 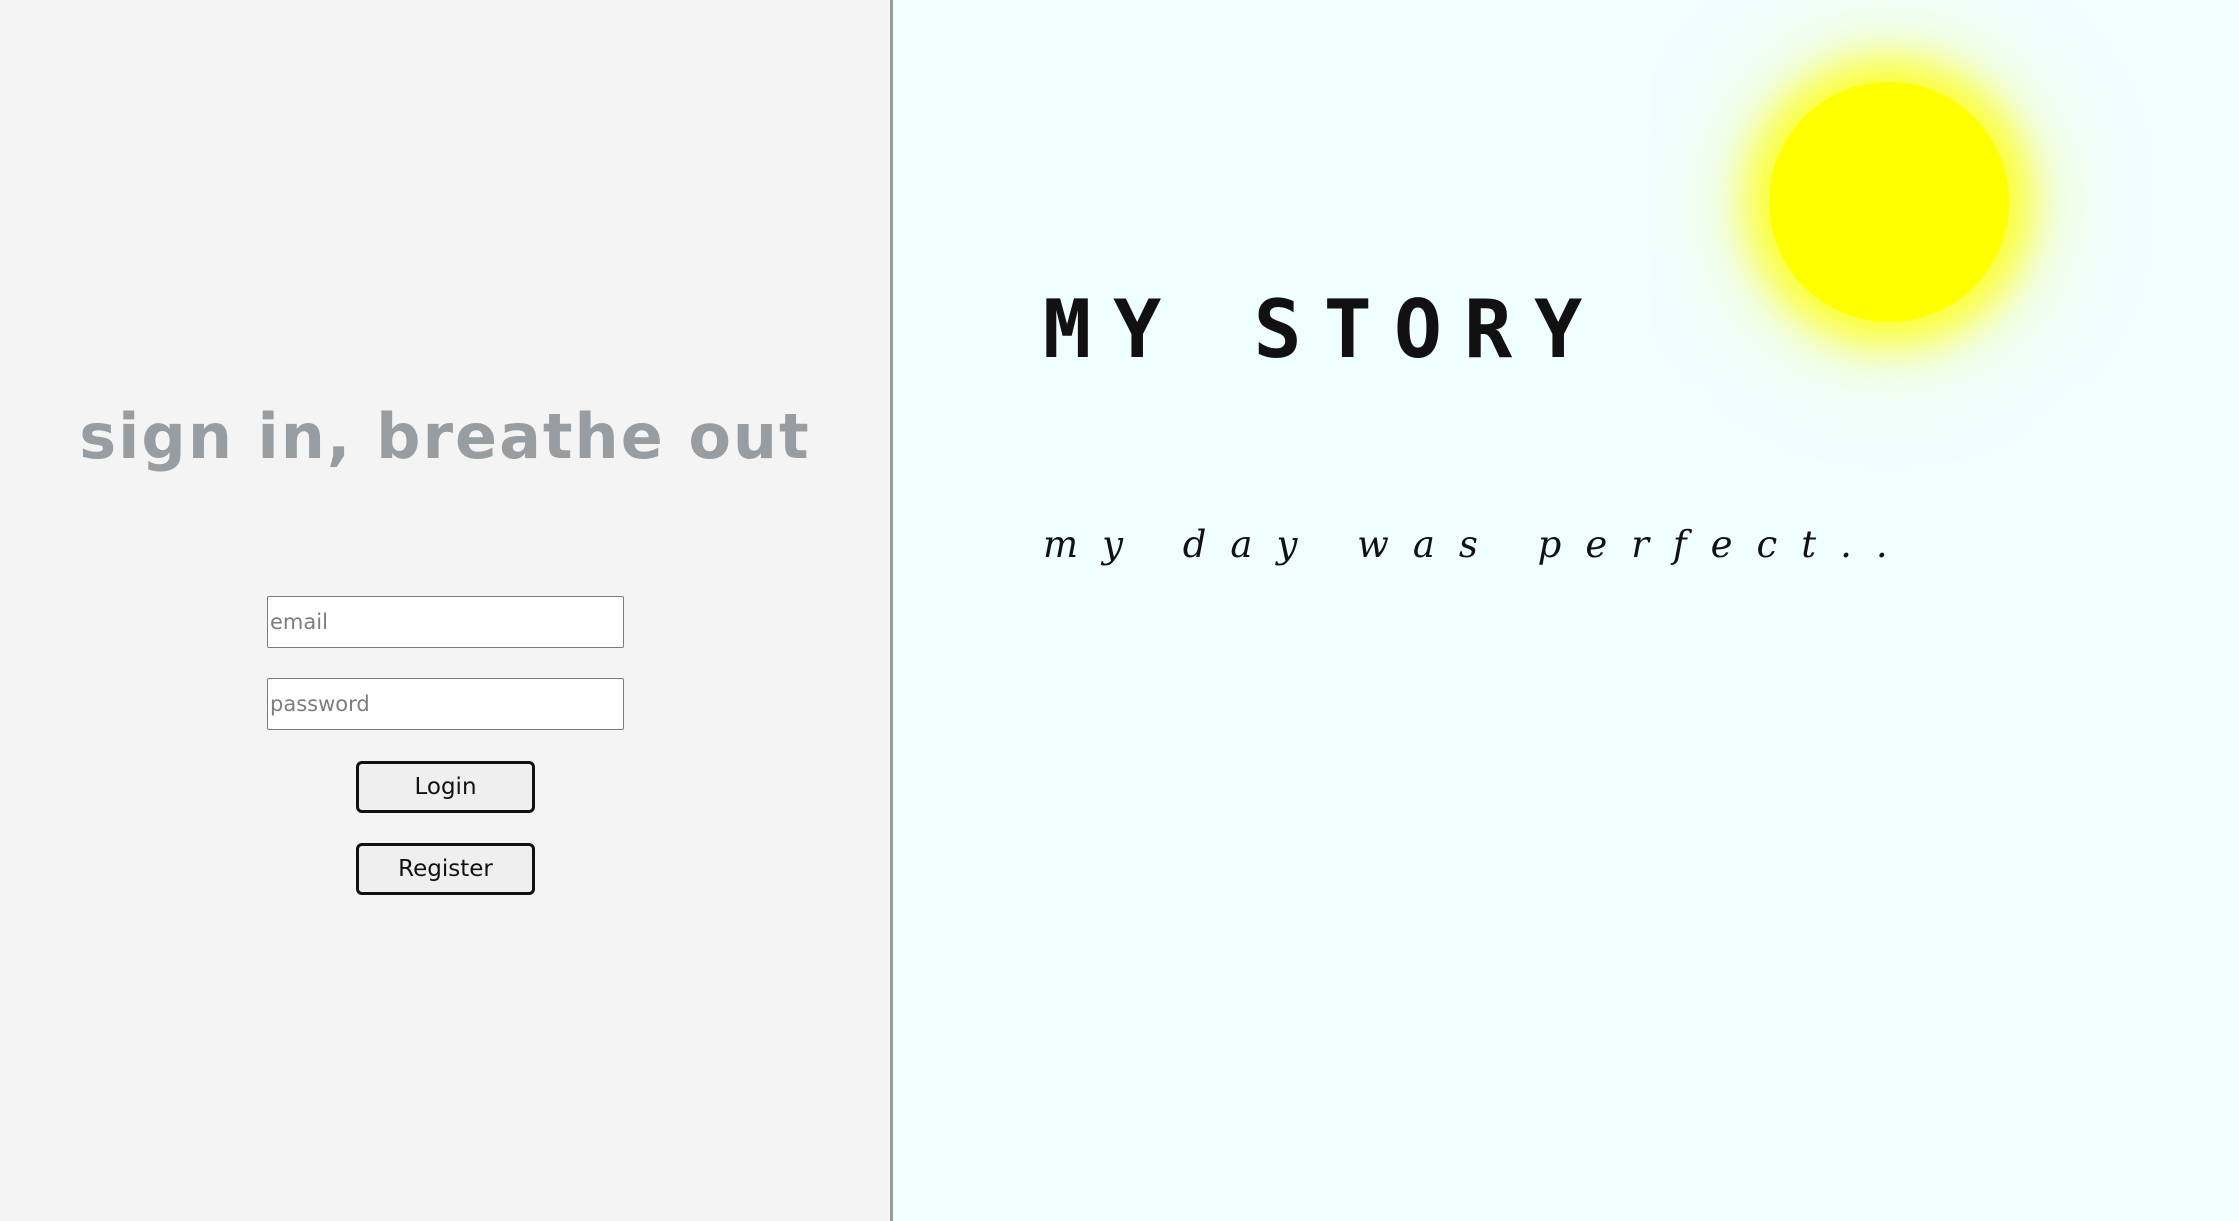 I want to click on story-text: my day was perfect.., so click(x=1477, y=544).